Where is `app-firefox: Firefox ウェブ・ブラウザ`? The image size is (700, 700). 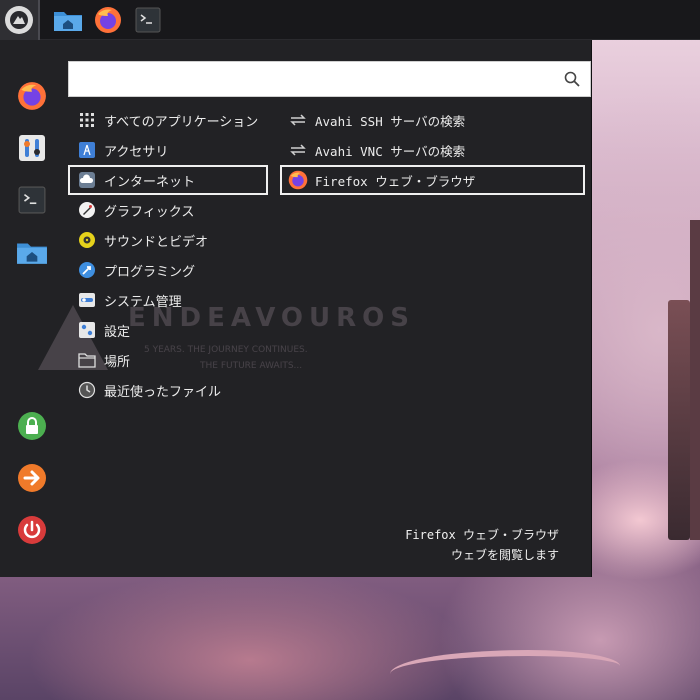 app-firefox: Firefox ウェブ・ブラウザ is located at coordinates (432, 180).